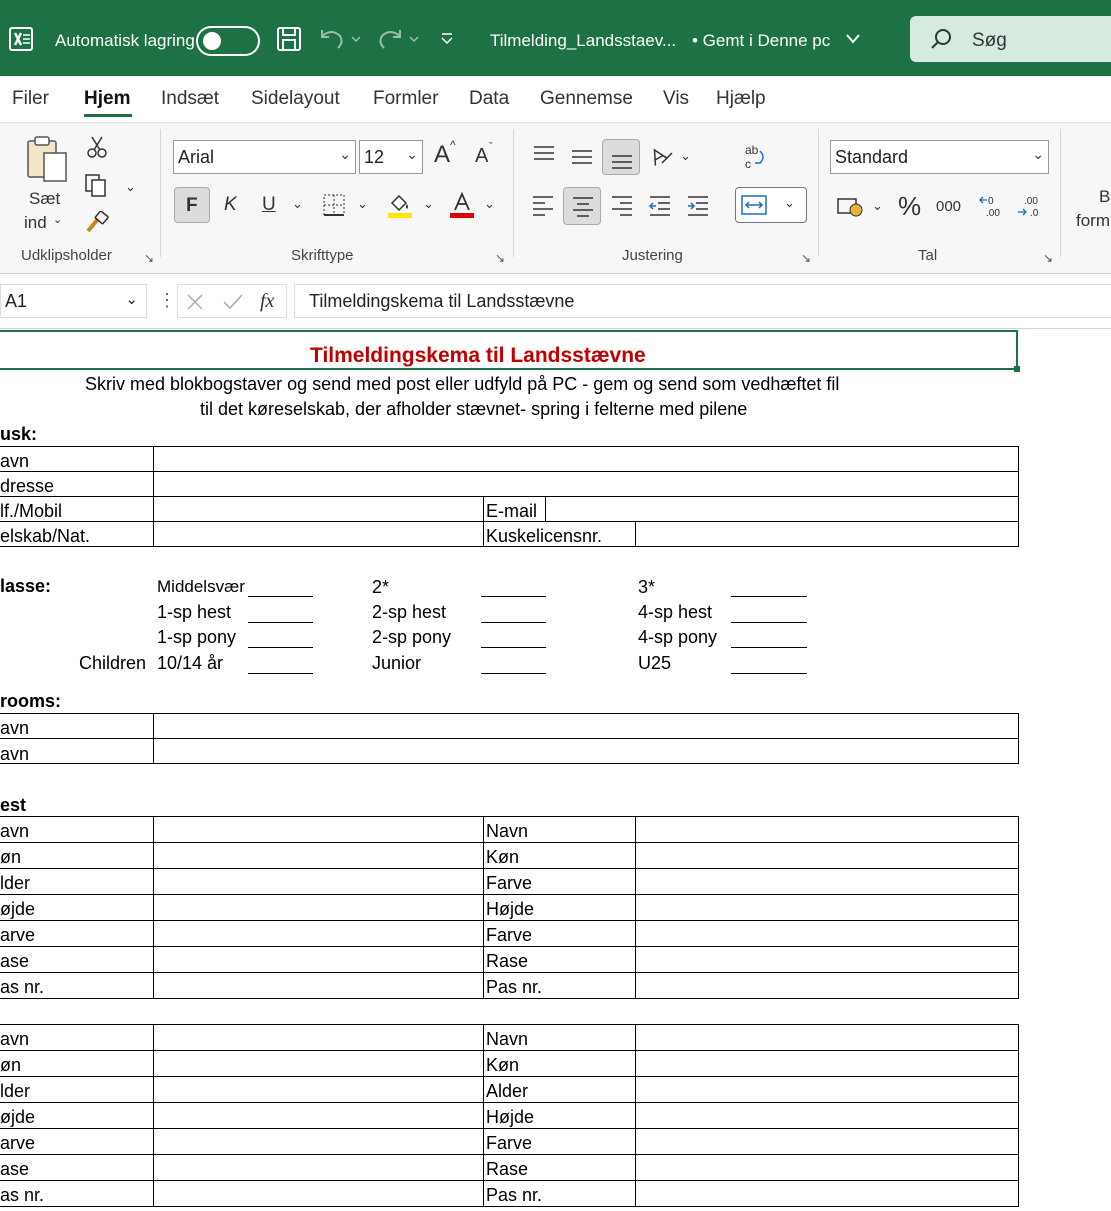  Describe the element at coordinates (47, 159) in the screenshot. I see `paste-icon` at that location.